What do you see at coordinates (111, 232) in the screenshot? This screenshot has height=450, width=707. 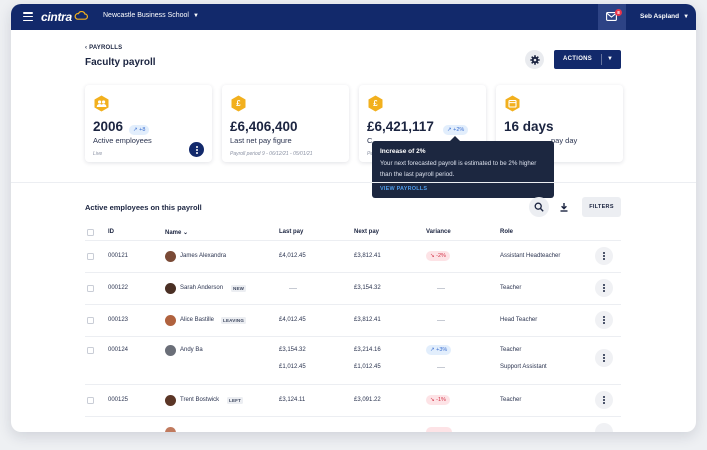 I see `column-header-id: ID` at bounding box center [111, 232].